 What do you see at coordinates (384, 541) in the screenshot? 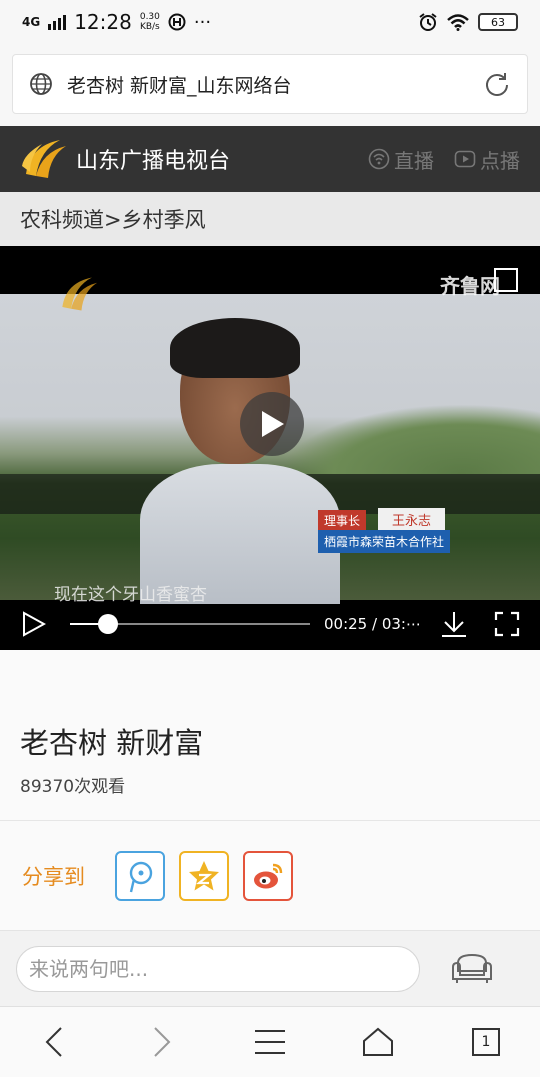
I see `org-tag: 栖霞市森荣苗木合作社` at bounding box center [384, 541].